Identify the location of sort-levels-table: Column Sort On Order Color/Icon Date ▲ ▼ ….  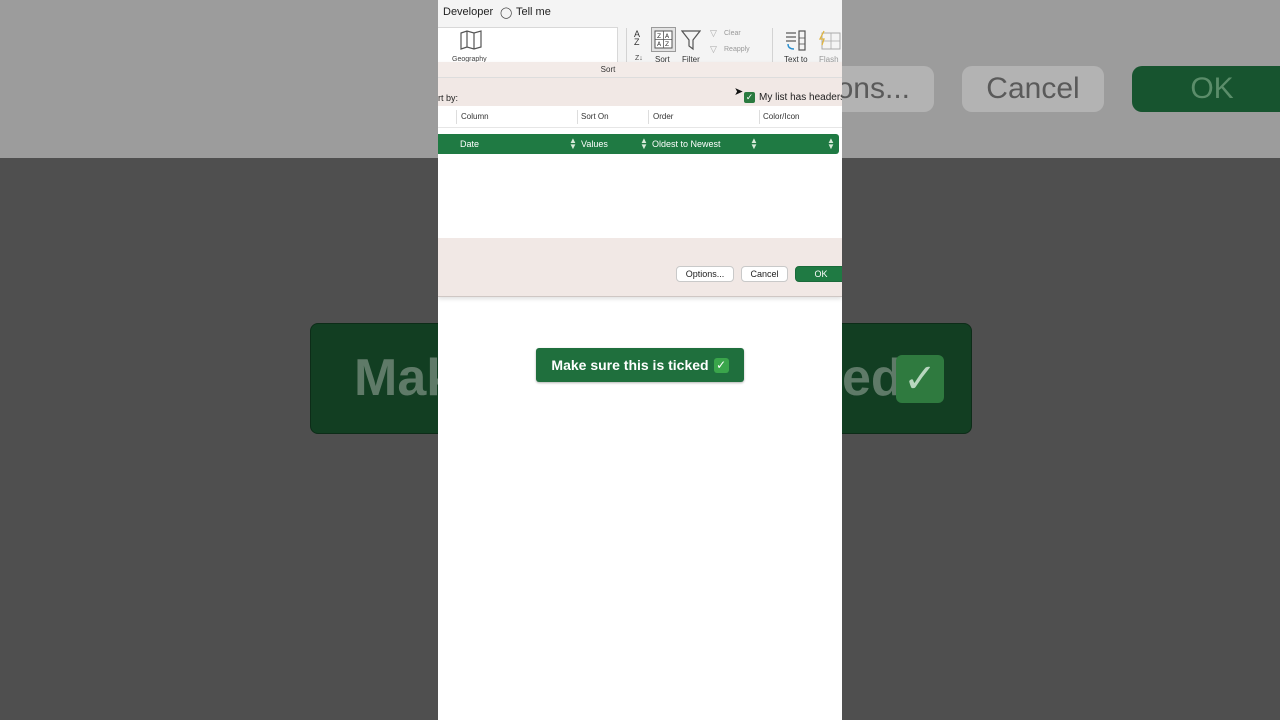
(640, 172).